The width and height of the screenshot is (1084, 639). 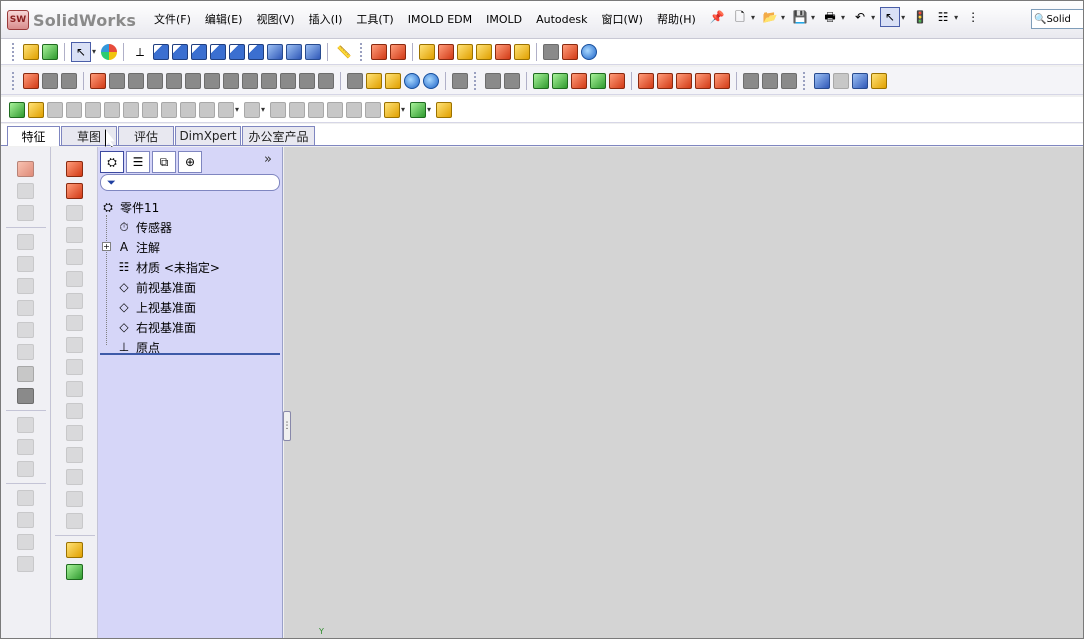 I want to click on rib-strip-icon, so click(x=25, y=469).